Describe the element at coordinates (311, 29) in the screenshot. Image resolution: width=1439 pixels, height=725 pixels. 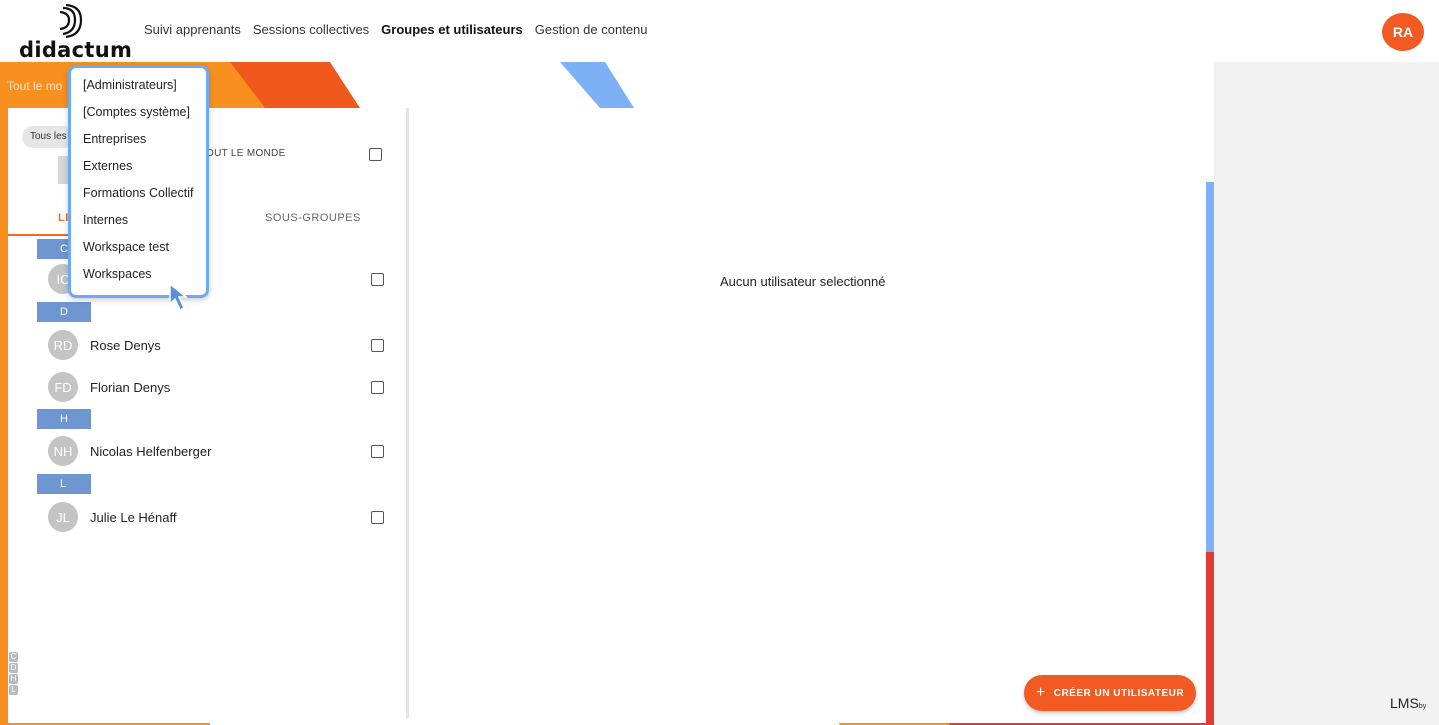
I see `nav-sessions-collectives: Sessions collectives` at that location.